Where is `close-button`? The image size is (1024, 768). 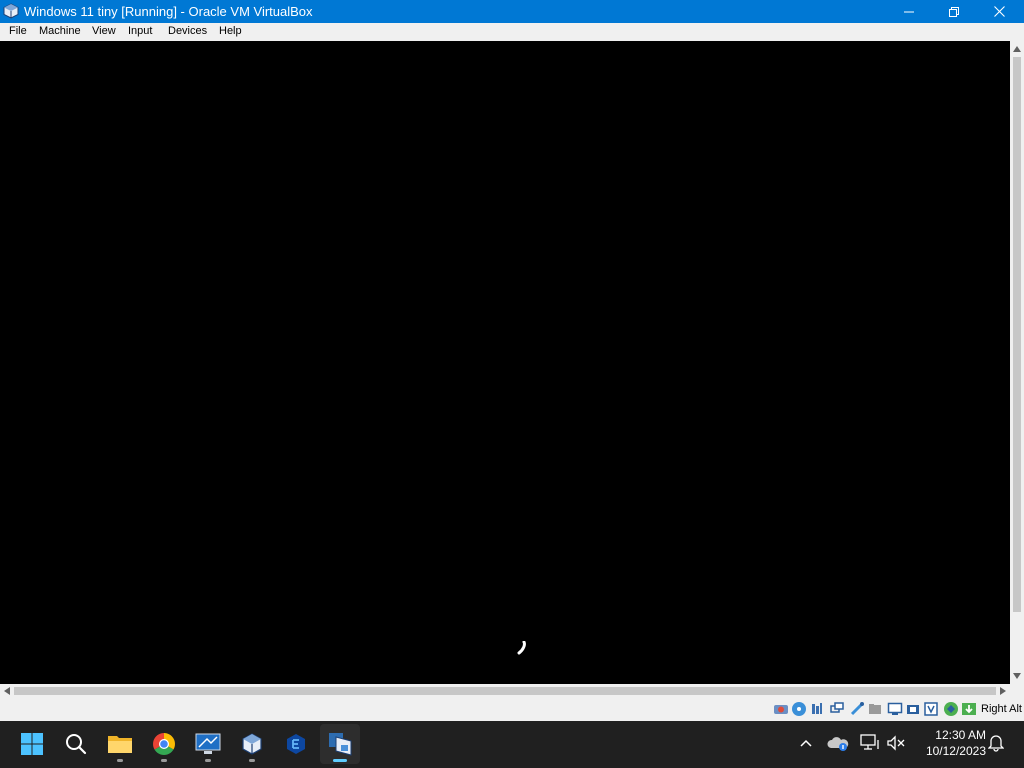
close-button is located at coordinates (999, 11).